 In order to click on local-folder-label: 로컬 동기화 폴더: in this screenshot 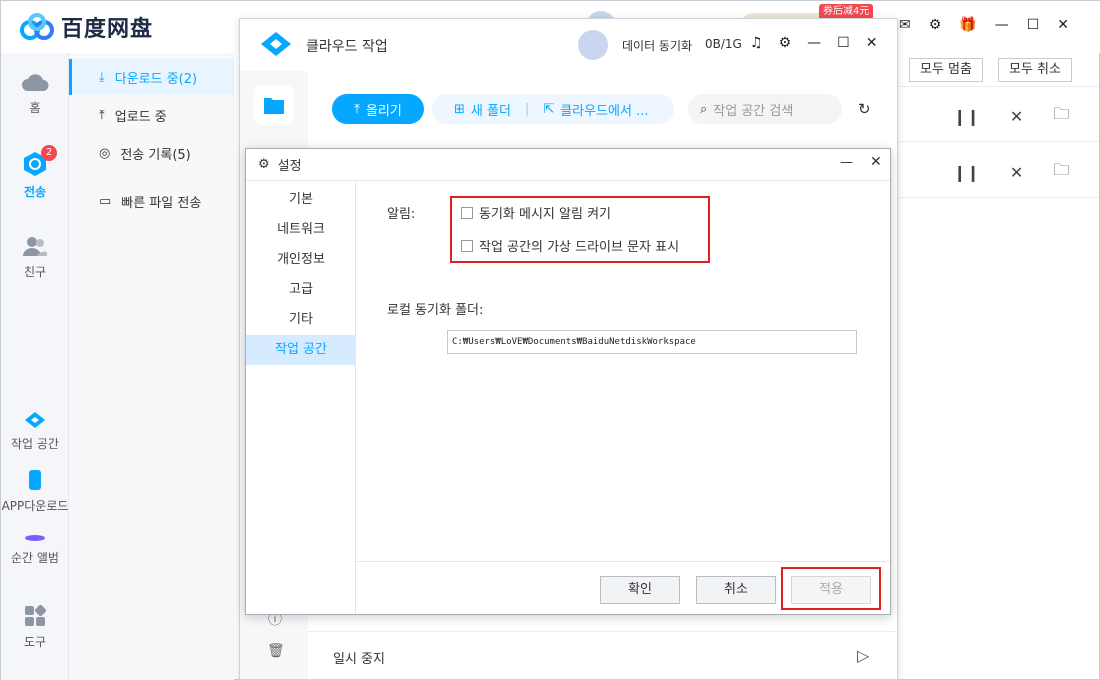, I will do `click(435, 310)`.